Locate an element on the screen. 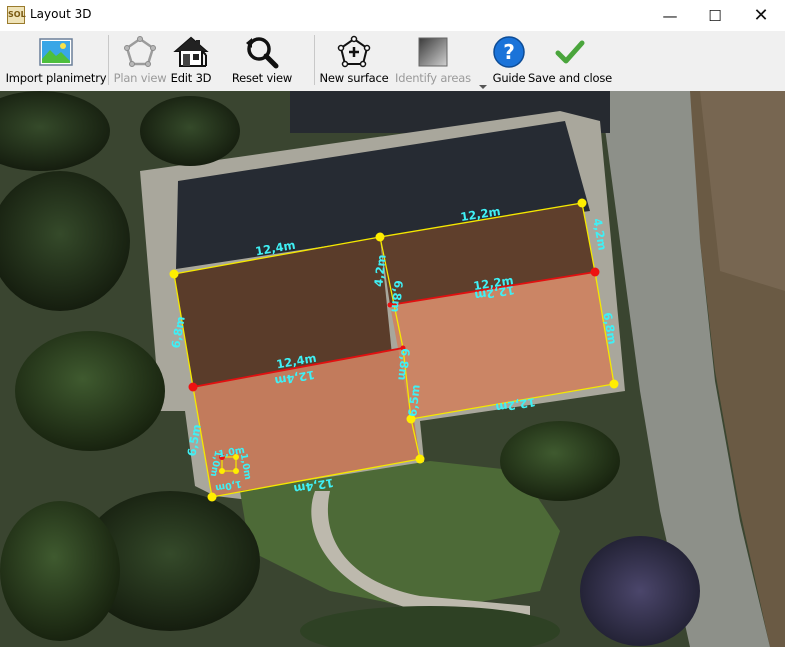 The height and width of the screenshot is (647, 785). polygon-add-icon is located at coordinates (354, 52).